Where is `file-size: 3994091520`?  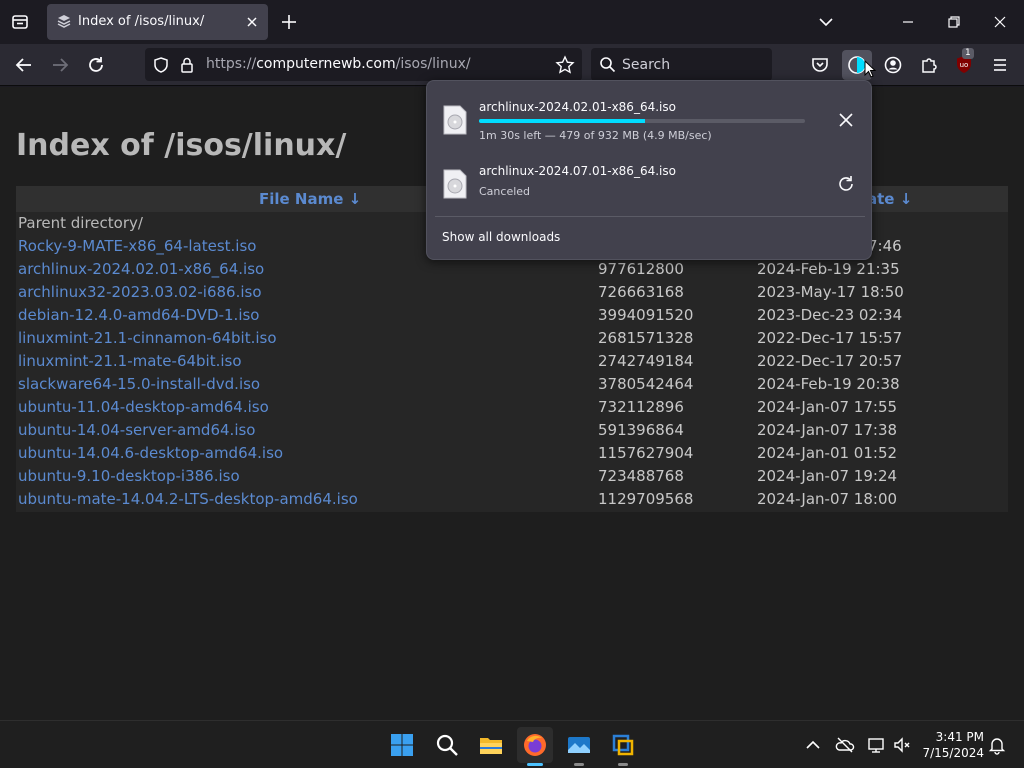 file-size: 3994091520 is located at coordinates (646, 315).